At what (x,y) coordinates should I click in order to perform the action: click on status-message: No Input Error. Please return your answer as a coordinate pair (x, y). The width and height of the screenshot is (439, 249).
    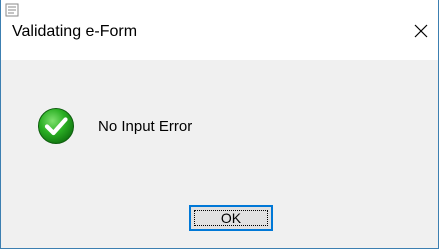
    Looking at the image, I should click on (145, 126).